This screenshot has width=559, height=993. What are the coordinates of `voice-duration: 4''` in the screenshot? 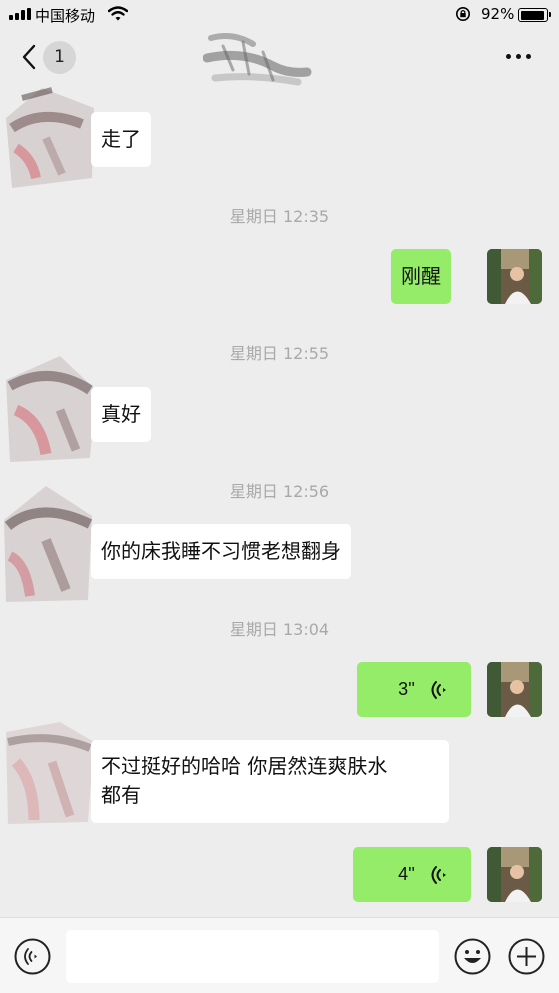 It's located at (406, 874).